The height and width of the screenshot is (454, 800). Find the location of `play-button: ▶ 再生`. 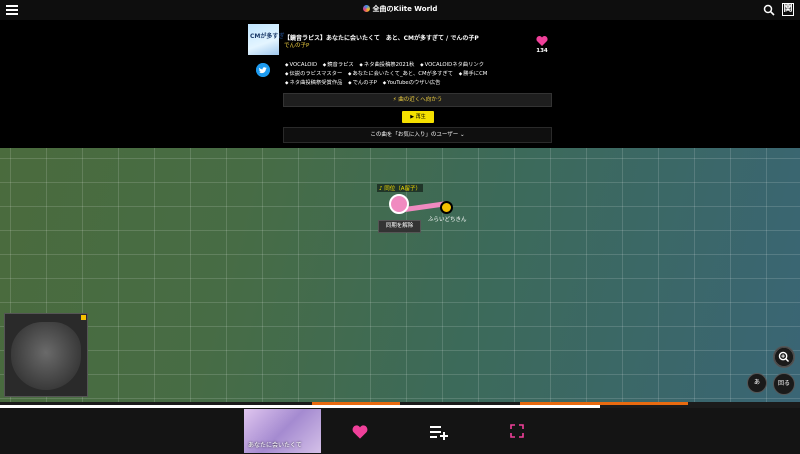

play-button: ▶ 再生 is located at coordinates (418, 117).